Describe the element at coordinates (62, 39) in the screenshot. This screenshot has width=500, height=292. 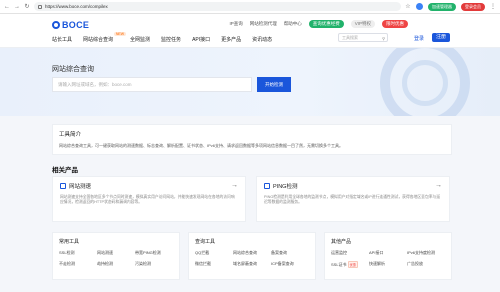
I see `menu-item-tools: 站长工具` at that location.